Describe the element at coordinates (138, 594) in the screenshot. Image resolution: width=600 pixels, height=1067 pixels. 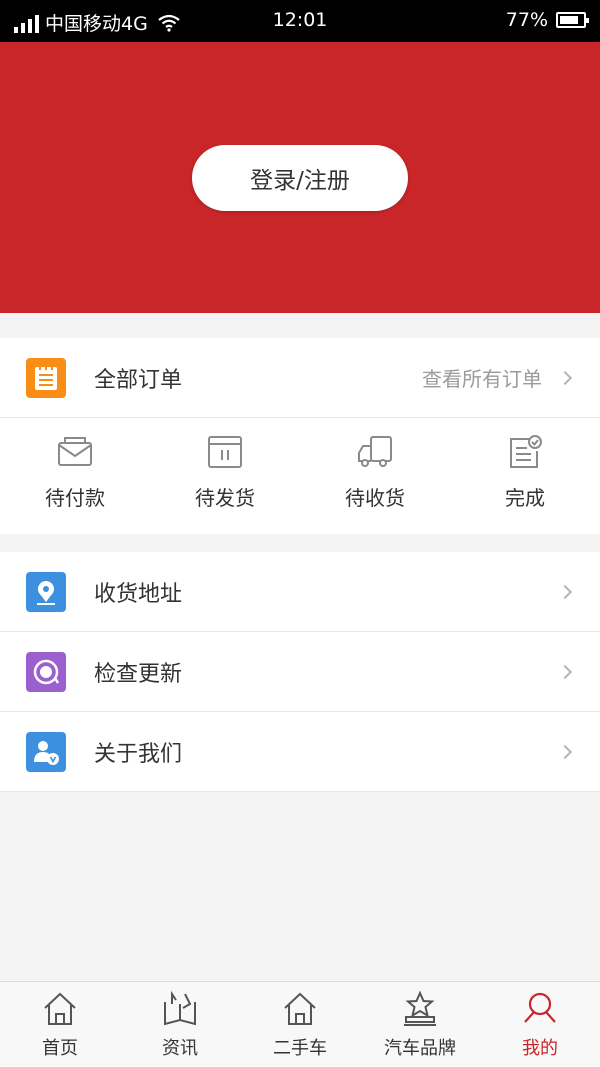
I see `menu-item-label: 收货地址` at that location.